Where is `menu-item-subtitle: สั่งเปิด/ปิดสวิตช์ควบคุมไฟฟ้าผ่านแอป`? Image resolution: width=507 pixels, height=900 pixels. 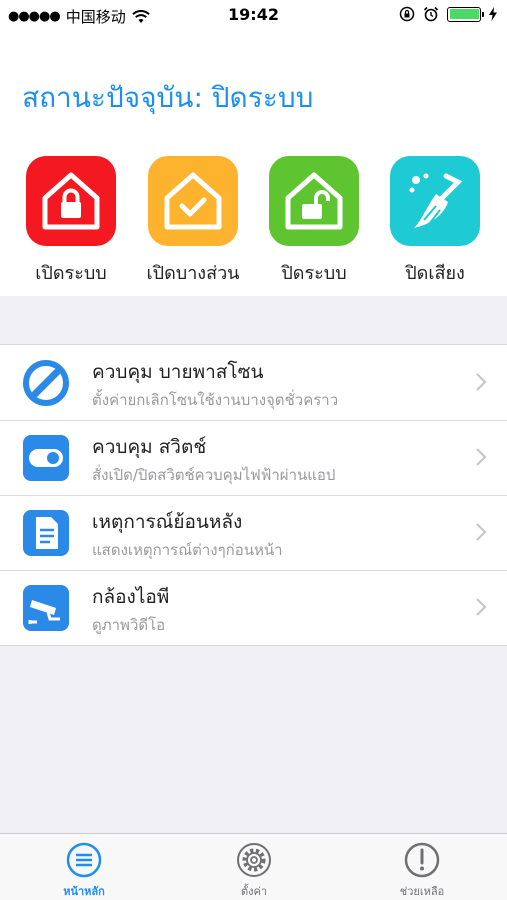 menu-item-subtitle: สั่งเปิด/ปิดสวิตช์ควบคุมไฟฟ้าผ่านแอป is located at coordinates (214, 475).